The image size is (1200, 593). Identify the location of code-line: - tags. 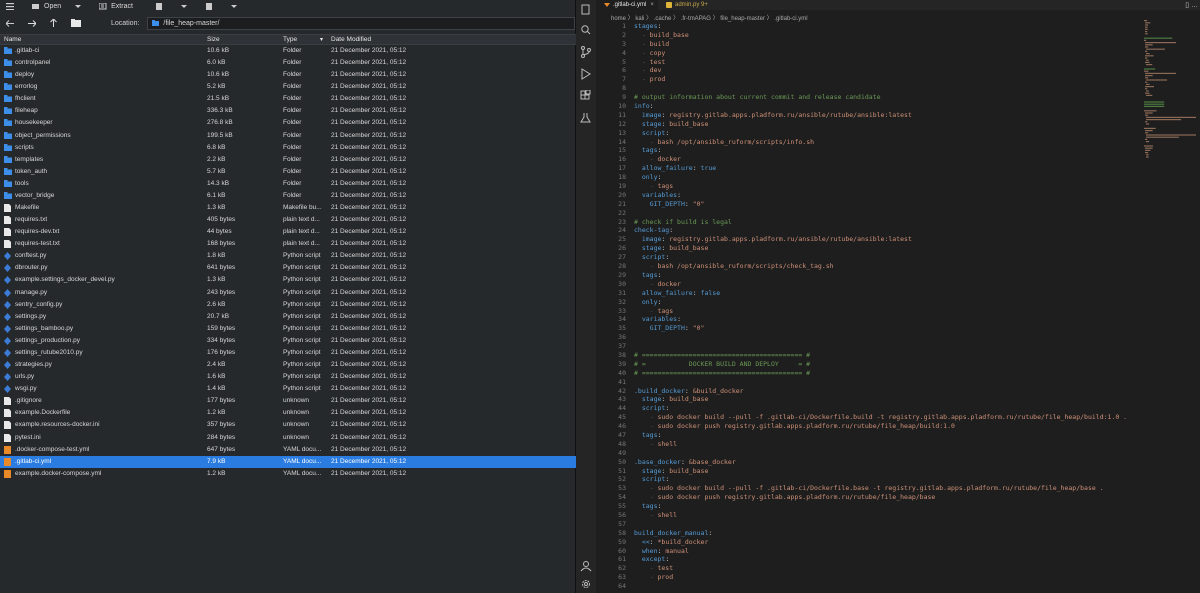
(880, 311).